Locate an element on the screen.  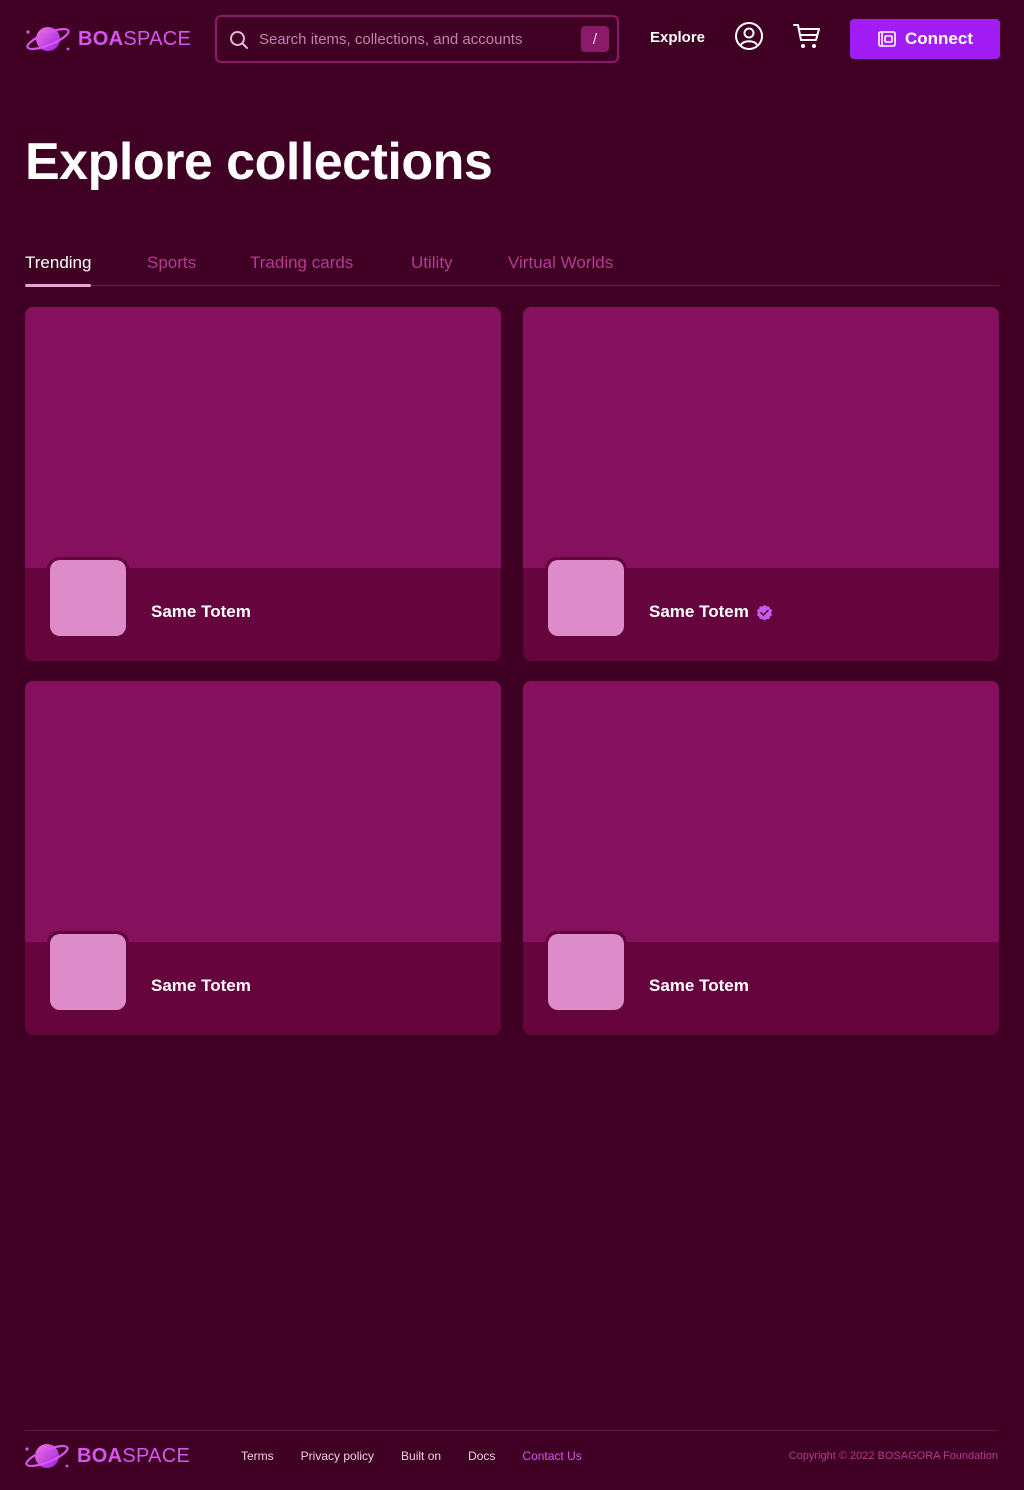
verified-badge-icon is located at coordinates (764, 612).